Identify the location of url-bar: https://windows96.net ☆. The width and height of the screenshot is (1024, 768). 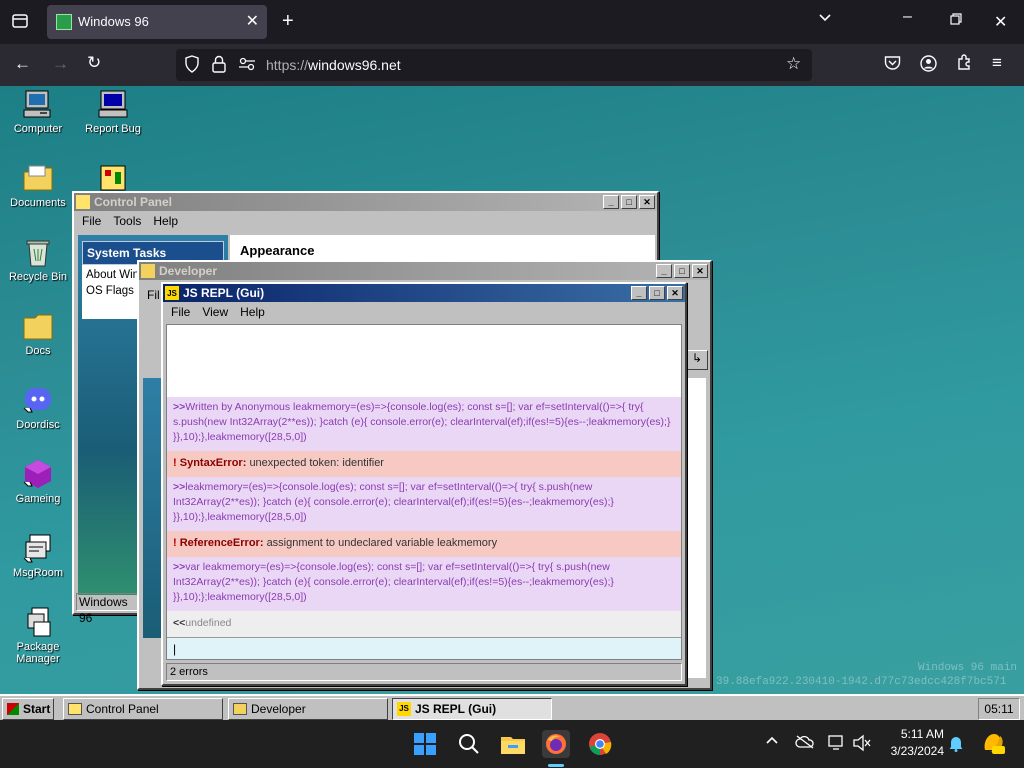
(494, 65).